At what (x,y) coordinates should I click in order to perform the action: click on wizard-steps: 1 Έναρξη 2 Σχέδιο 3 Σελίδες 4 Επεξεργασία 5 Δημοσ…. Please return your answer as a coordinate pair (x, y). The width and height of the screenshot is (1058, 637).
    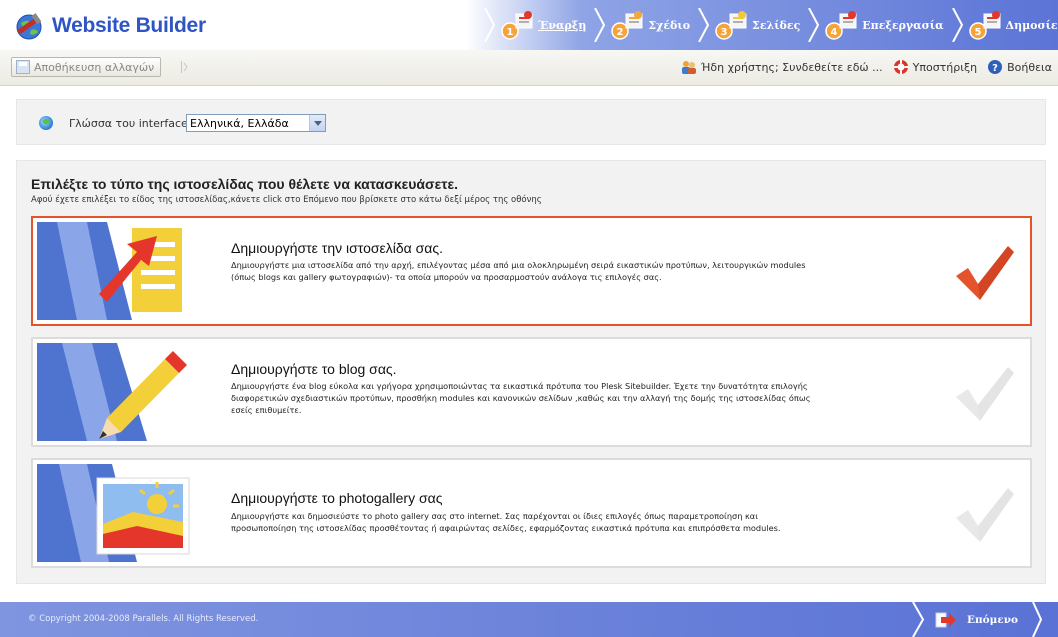
    Looking at the image, I should click on (770, 25).